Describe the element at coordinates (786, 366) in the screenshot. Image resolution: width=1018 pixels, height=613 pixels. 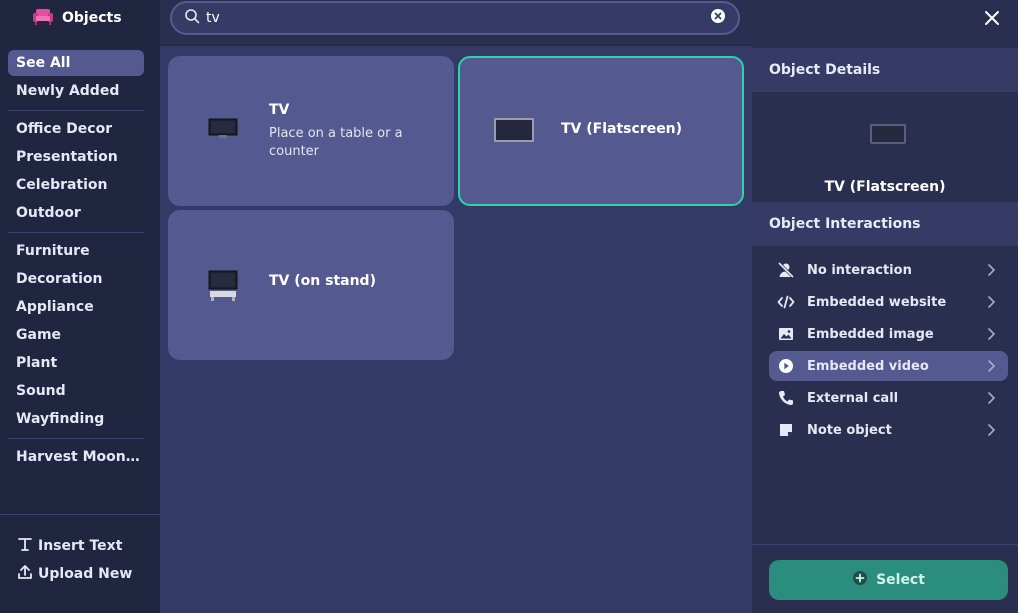
I see `play-icon` at that location.